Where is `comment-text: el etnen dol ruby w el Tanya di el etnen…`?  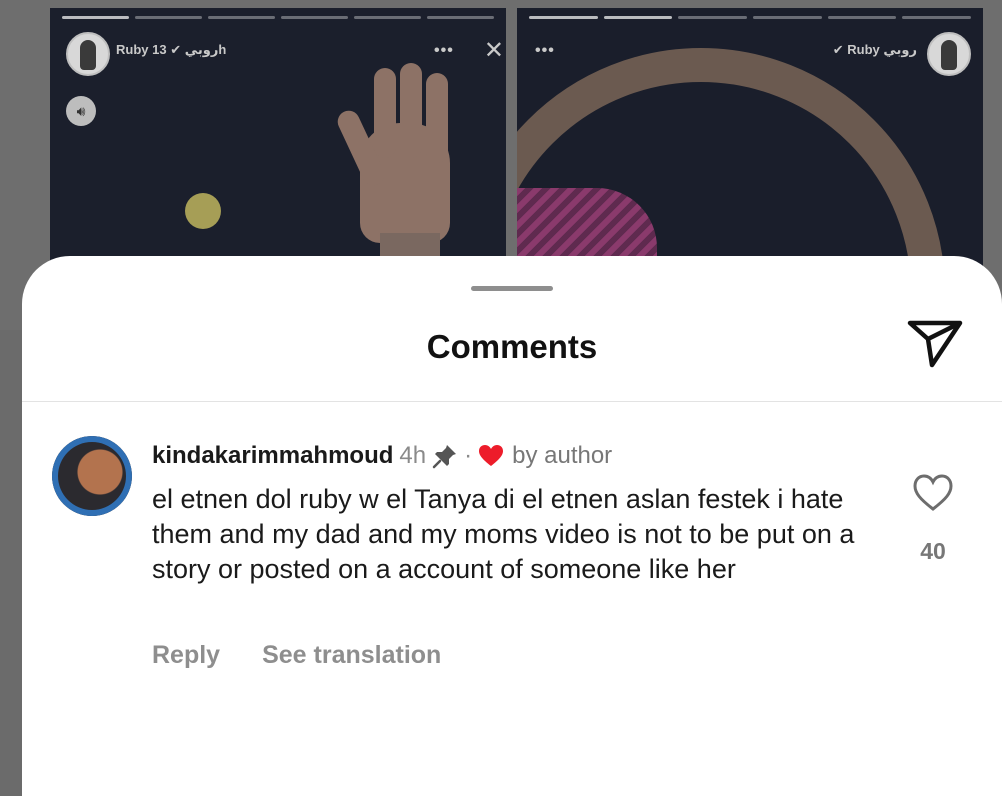 comment-text: el etnen dol ruby w el Tanya di el etnen… is located at coordinates (503, 534).